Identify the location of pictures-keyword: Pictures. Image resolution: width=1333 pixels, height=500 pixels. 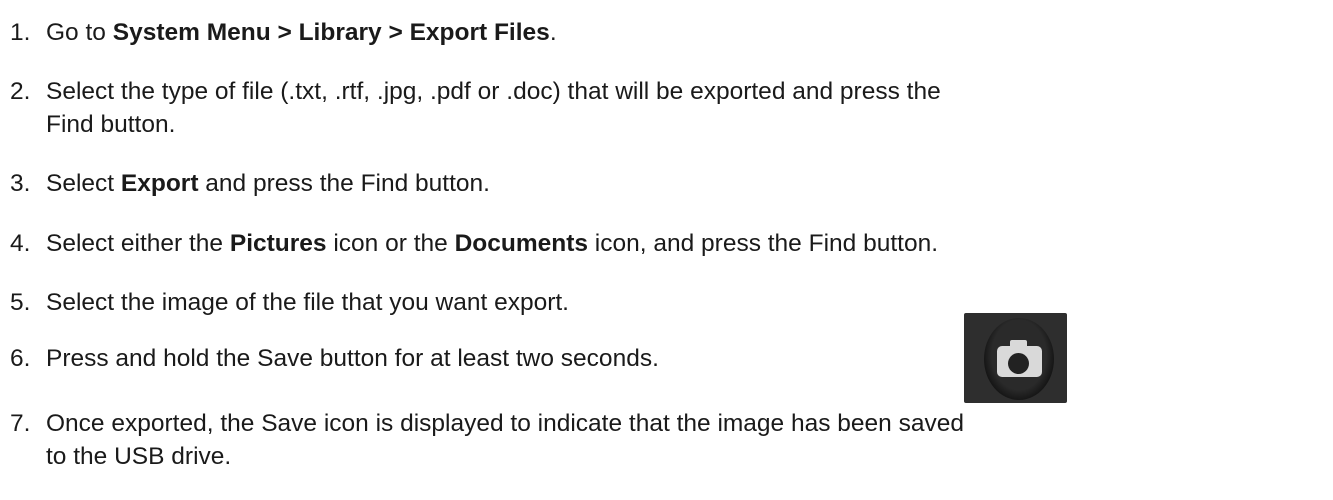
(278, 243).